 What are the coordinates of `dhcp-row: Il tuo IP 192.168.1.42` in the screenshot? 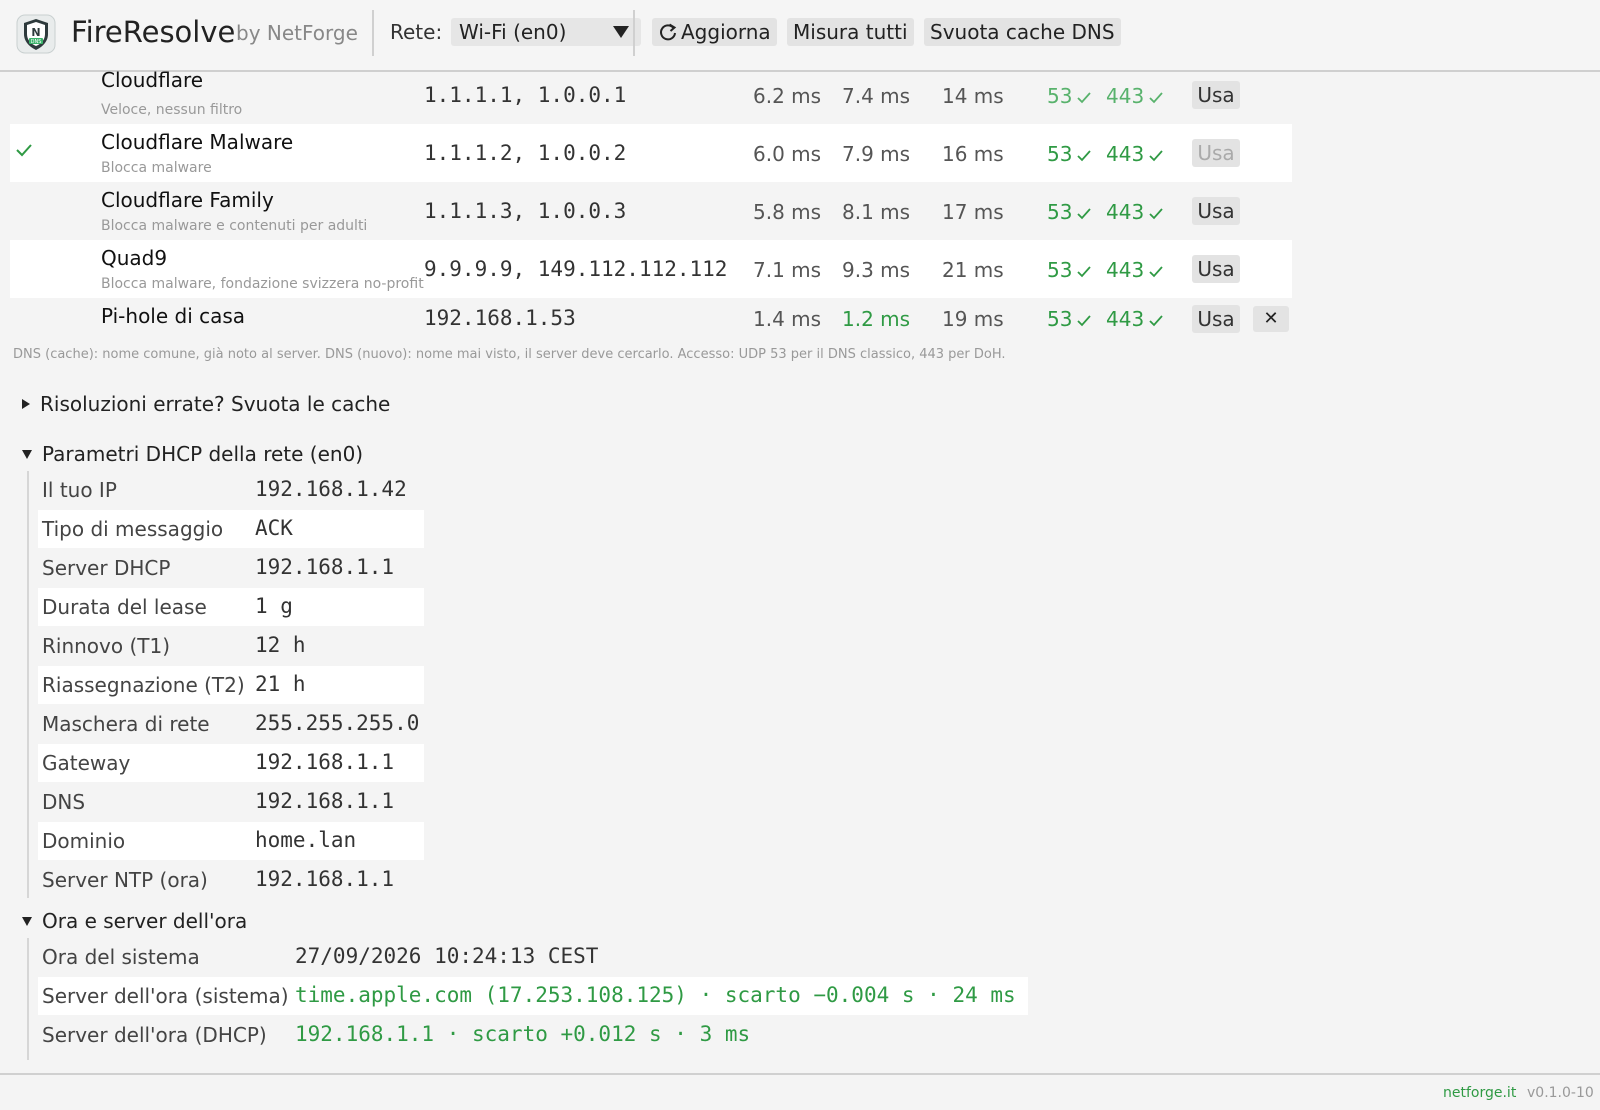 It's located at (231, 490).